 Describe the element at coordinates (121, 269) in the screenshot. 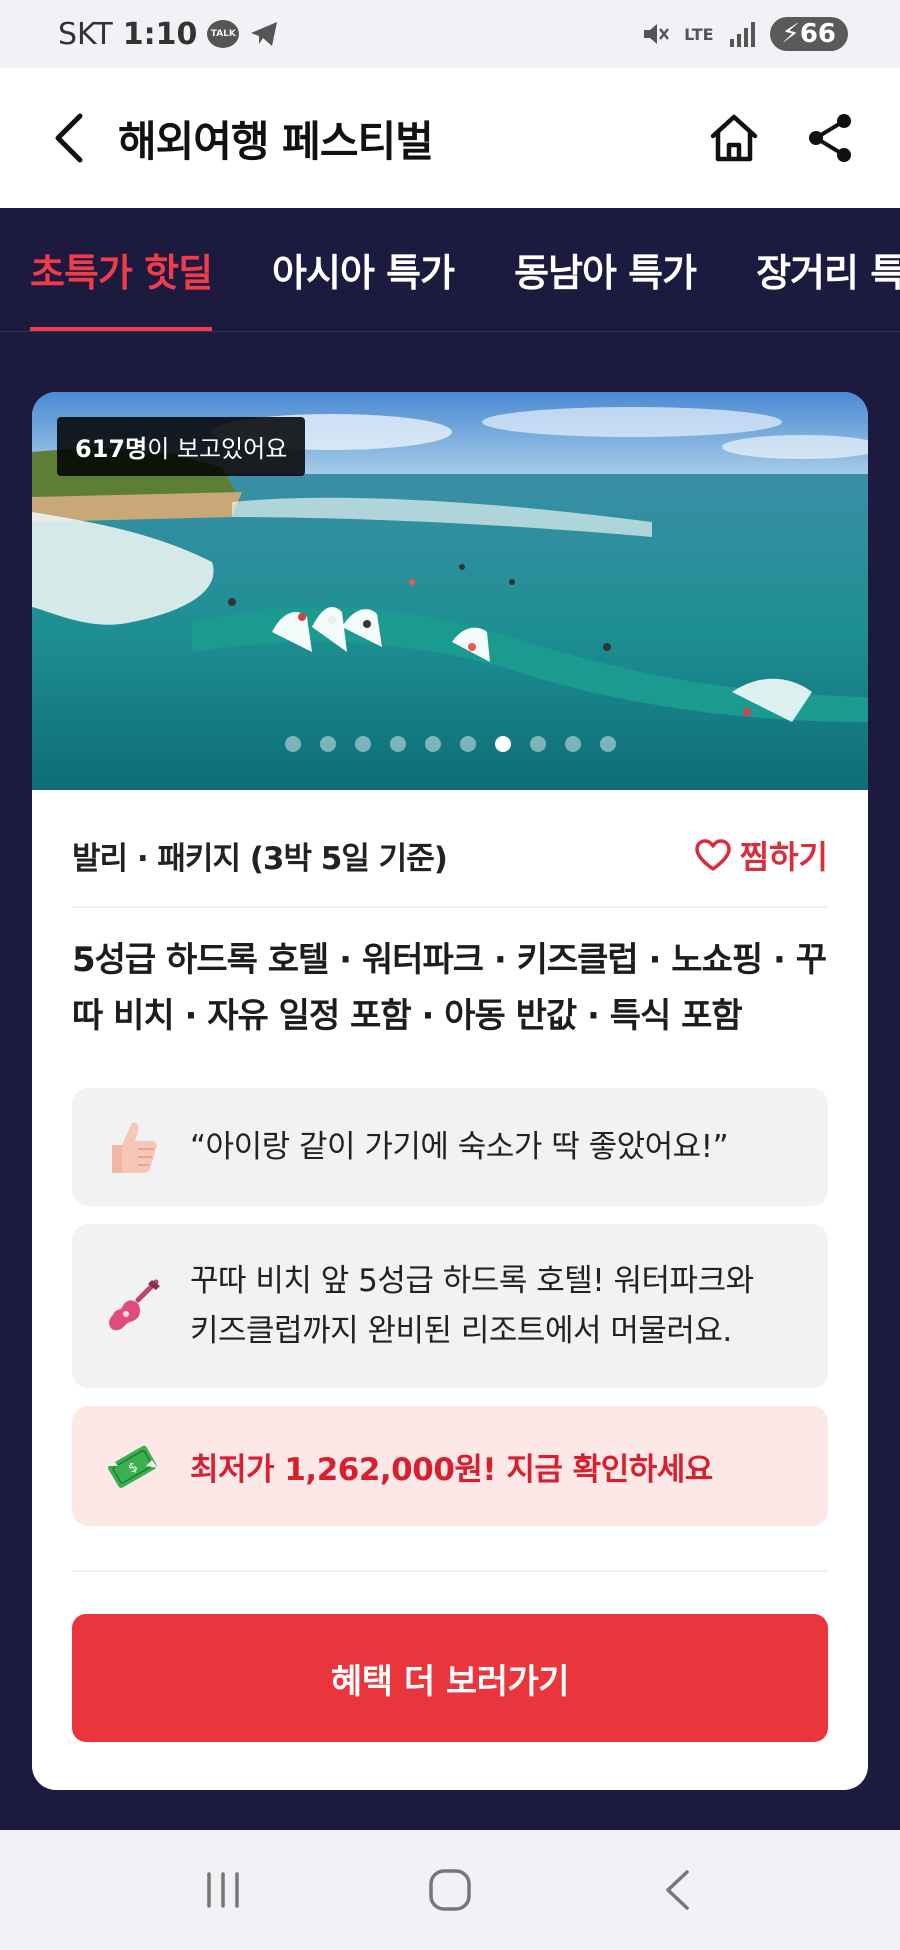

I see `tab-hot-deal: 초특가 핫딜` at that location.